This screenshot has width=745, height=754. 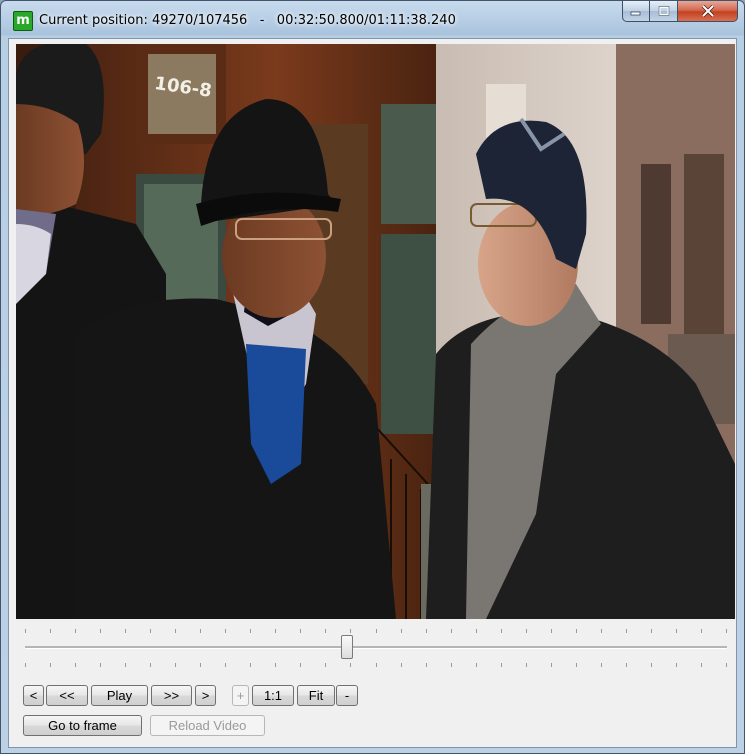 What do you see at coordinates (33, 695) in the screenshot?
I see `prev-frame-button: <` at bounding box center [33, 695].